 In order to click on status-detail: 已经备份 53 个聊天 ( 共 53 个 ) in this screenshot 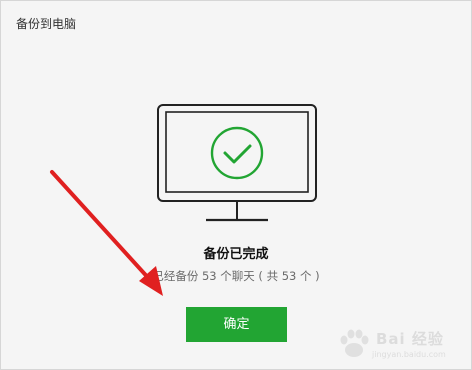, I will do `click(236, 276)`.